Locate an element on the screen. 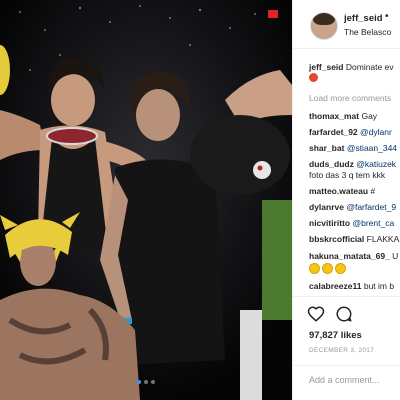  add-comment-bar is located at coordinates (346, 382).